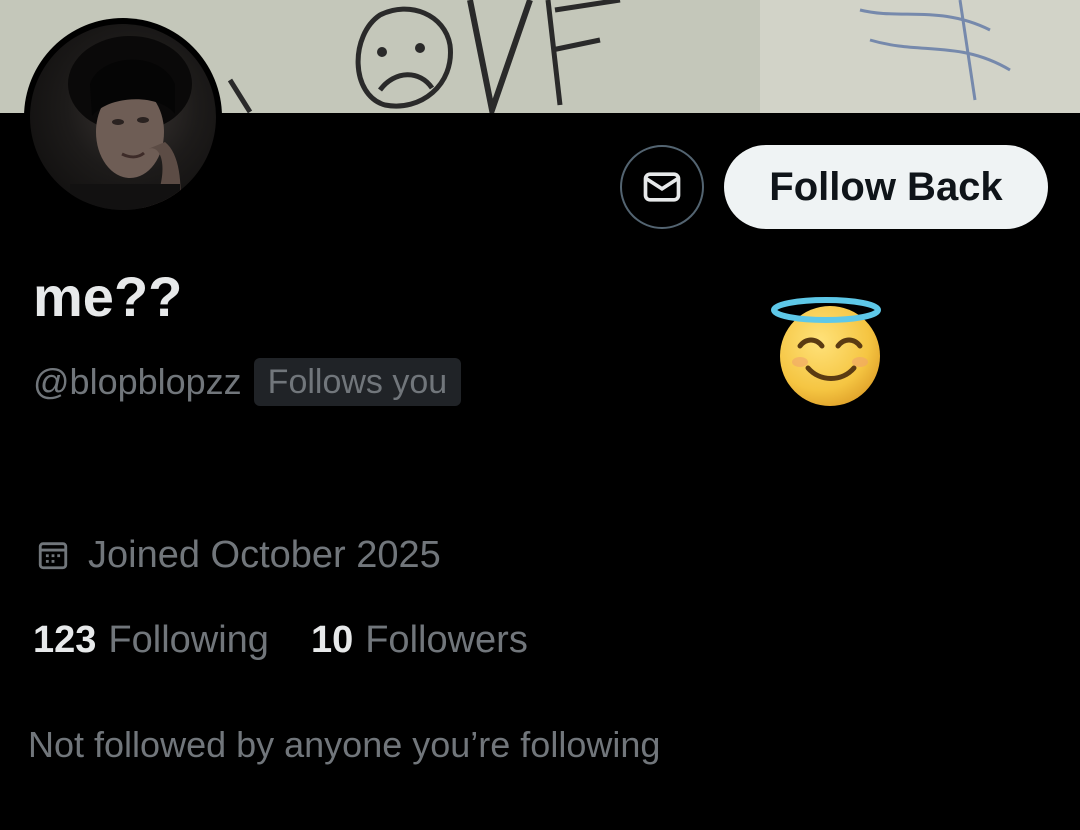 This screenshot has width=1080, height=830. What do you see at coordinates (886, 187) in the screenshot?
I see `follow-back-button: Follow Back` at bounding box center [886, 187].